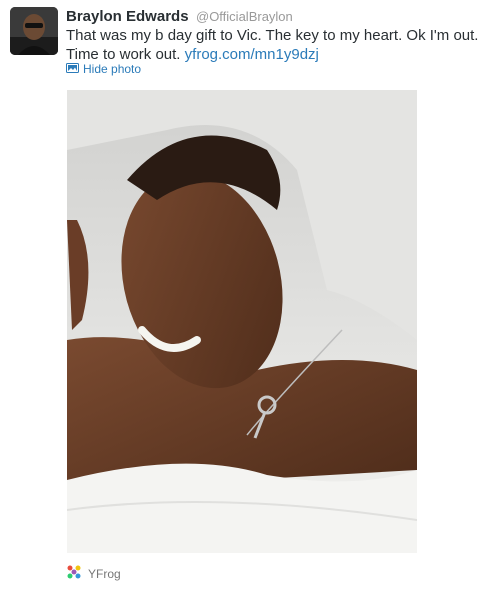 This screenshot has width=500, height=592. I want to click on author-fullname: Braylon Edwards, so click(127, 16).